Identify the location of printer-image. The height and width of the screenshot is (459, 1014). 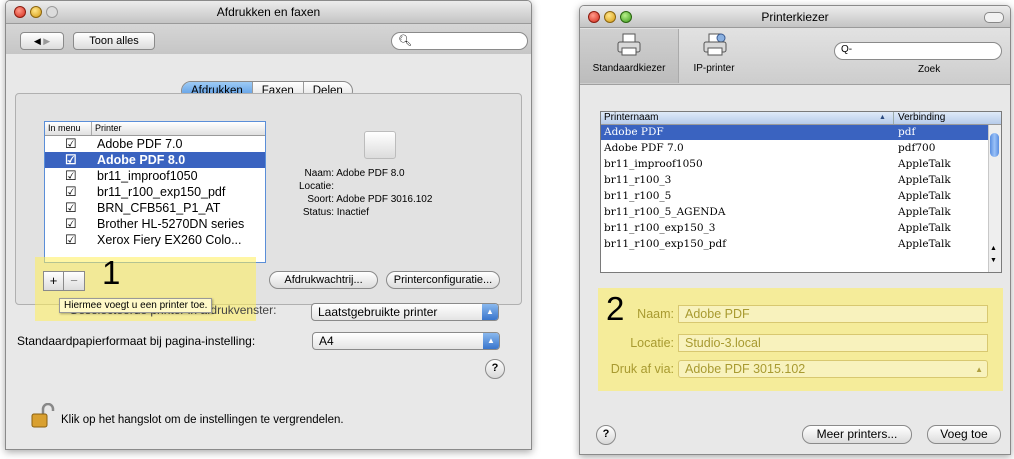
(380, 145).